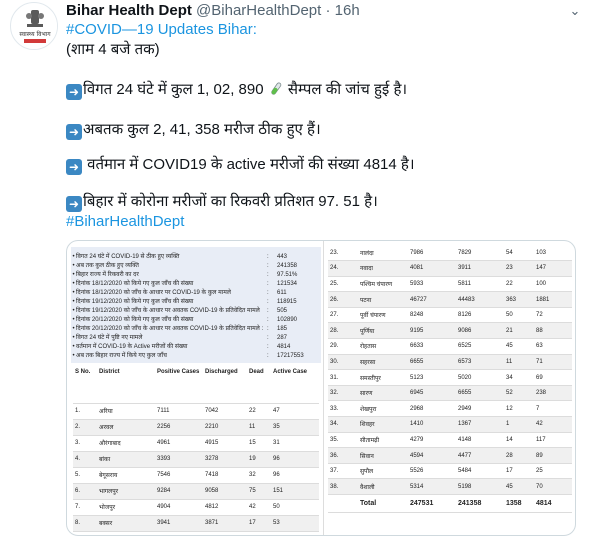 The width and height of the screenshot is (594, 541). I want to click on table-cell: 34, so click(519, 377).